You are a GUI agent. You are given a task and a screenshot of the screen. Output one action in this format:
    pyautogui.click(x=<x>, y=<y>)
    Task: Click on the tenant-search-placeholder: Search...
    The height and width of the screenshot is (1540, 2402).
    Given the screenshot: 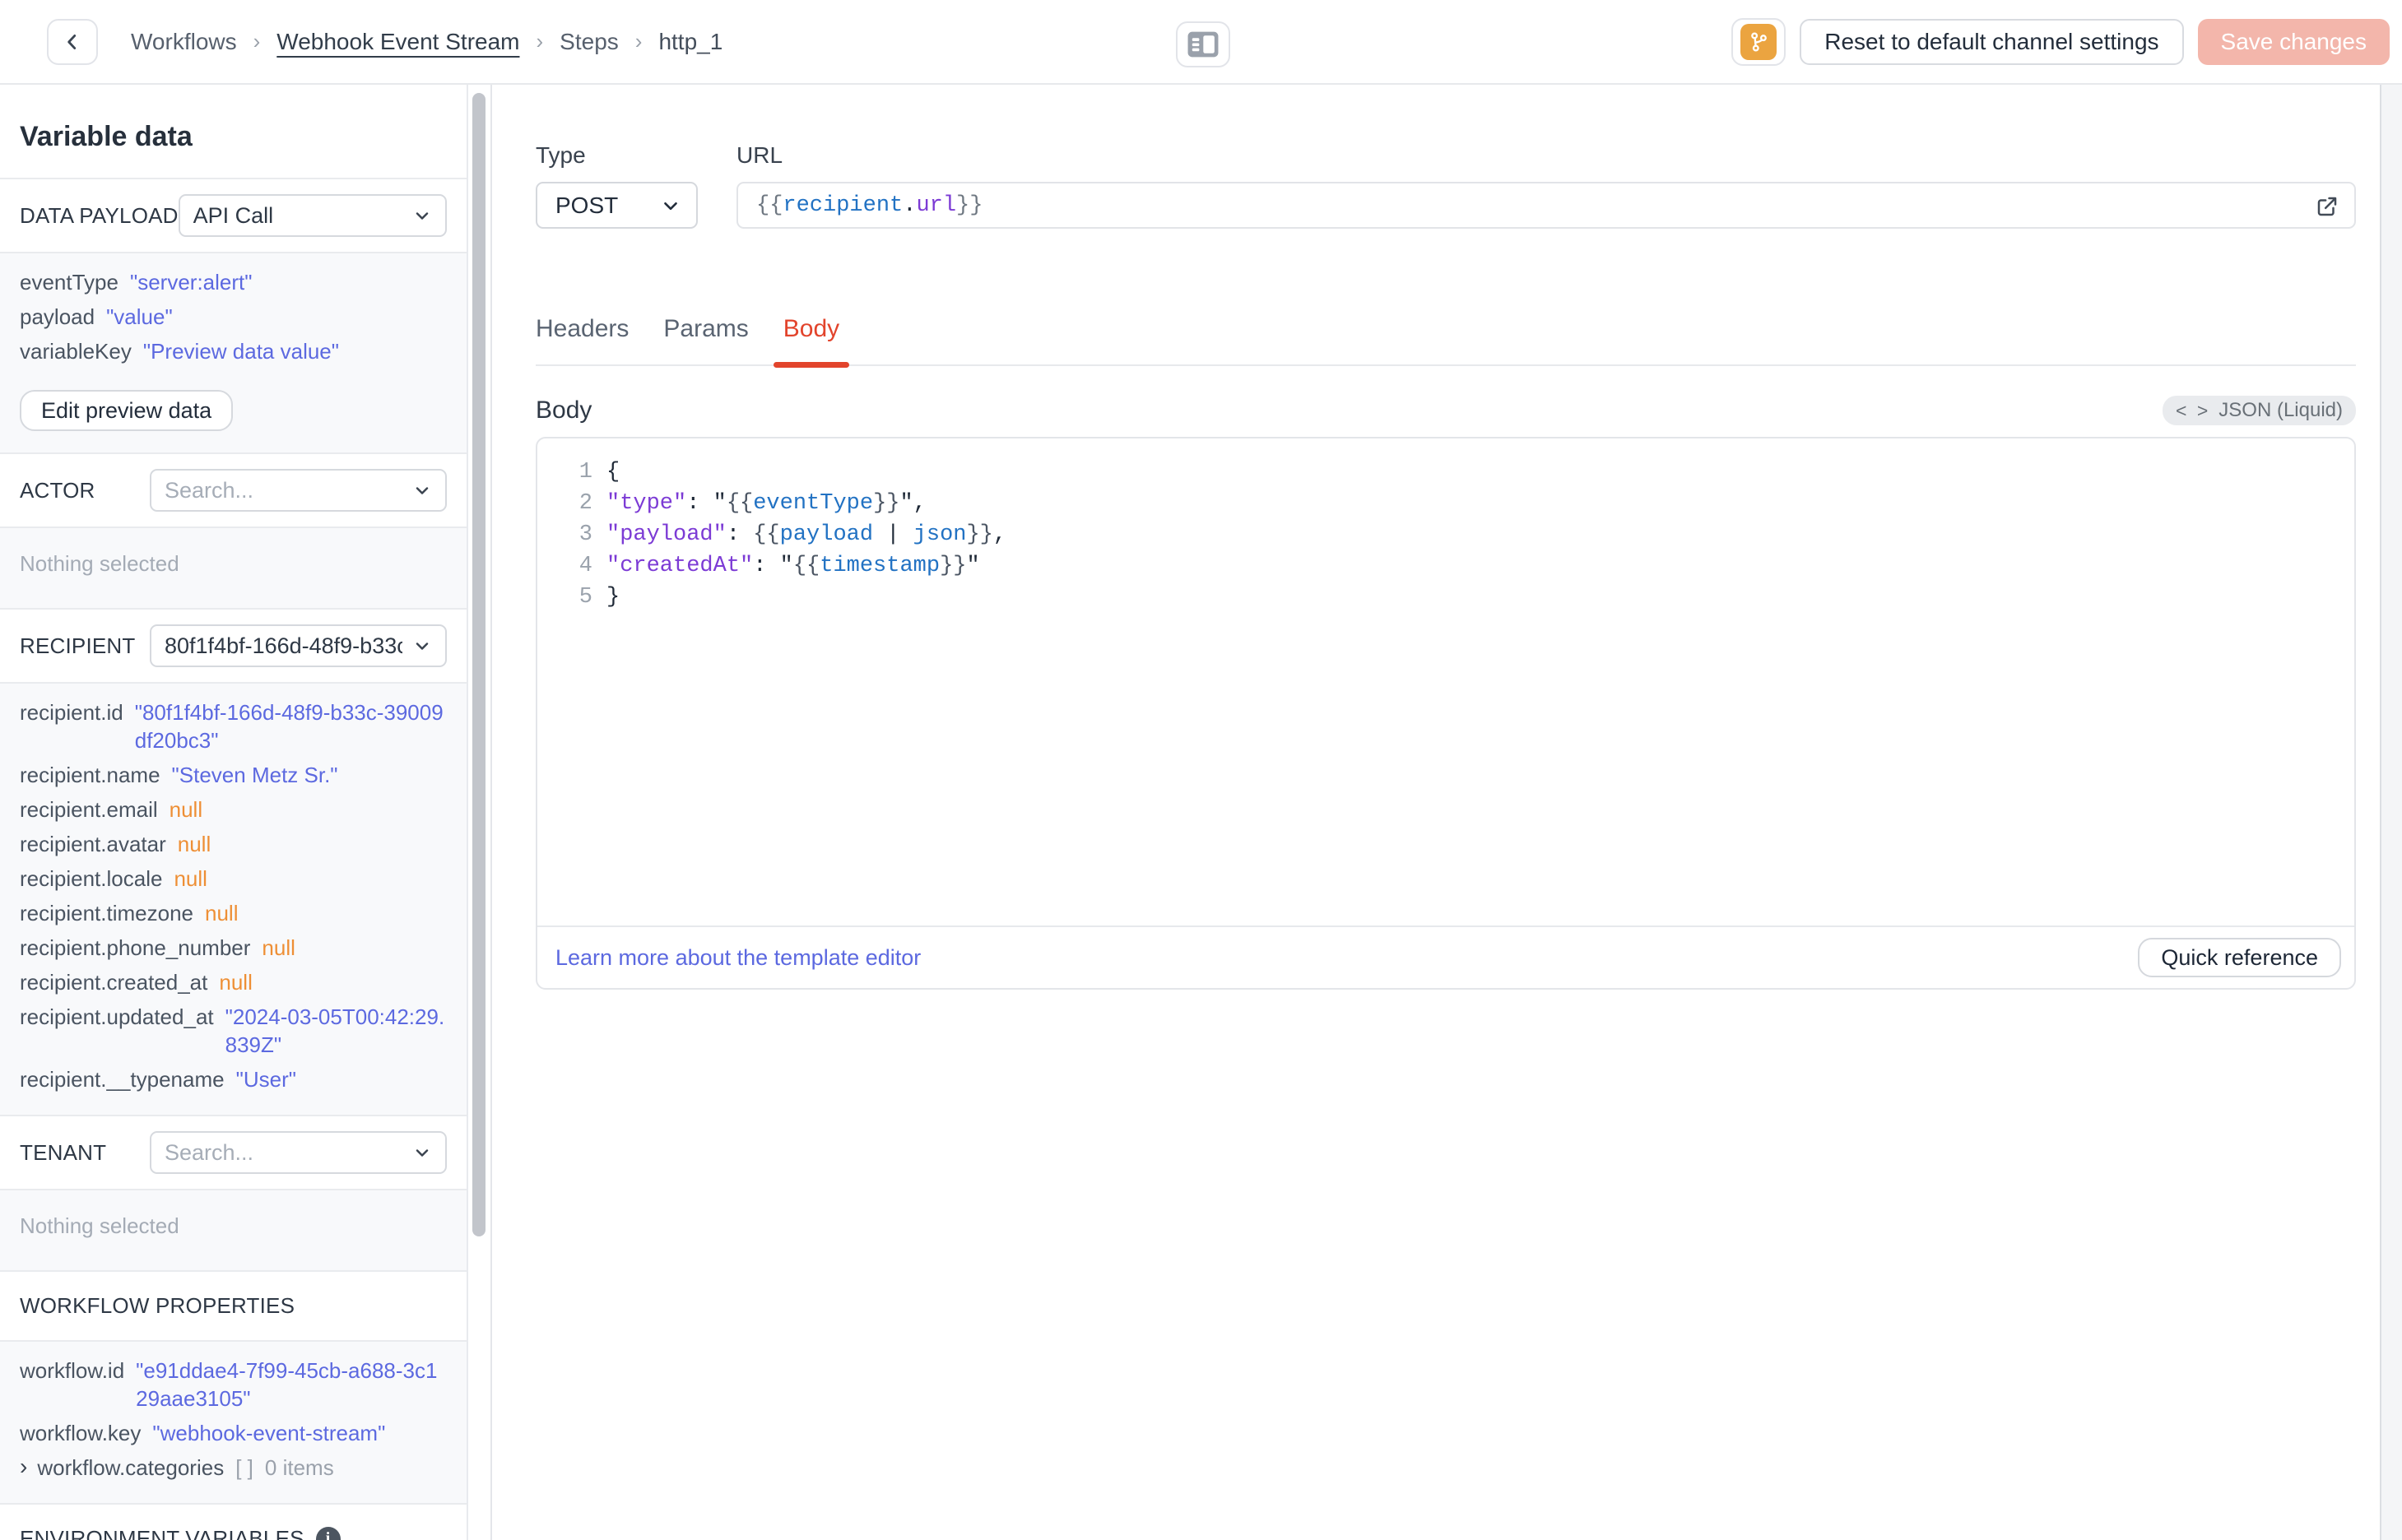 What is the action you would take?
    pyautogui.click(x=209, y=1152)
    